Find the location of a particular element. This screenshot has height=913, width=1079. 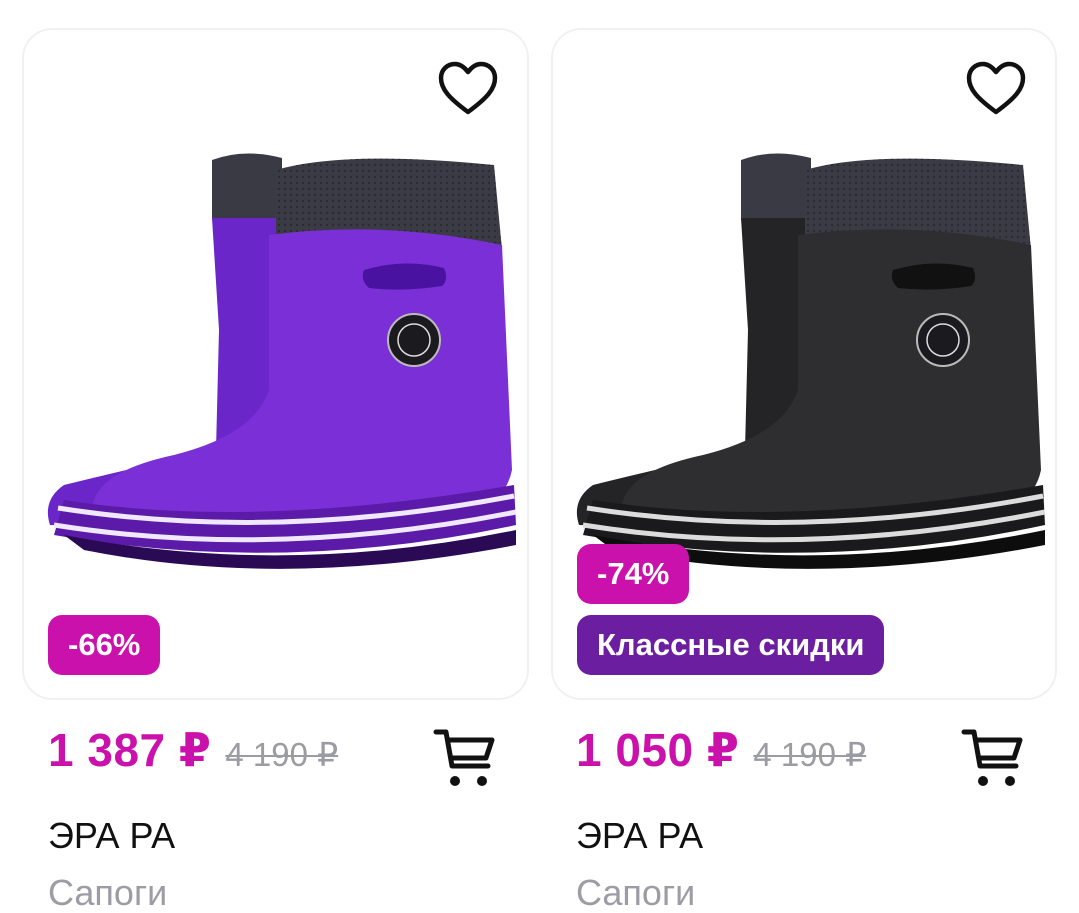

discount-badge: -74% is located at coordinates (633, 574).